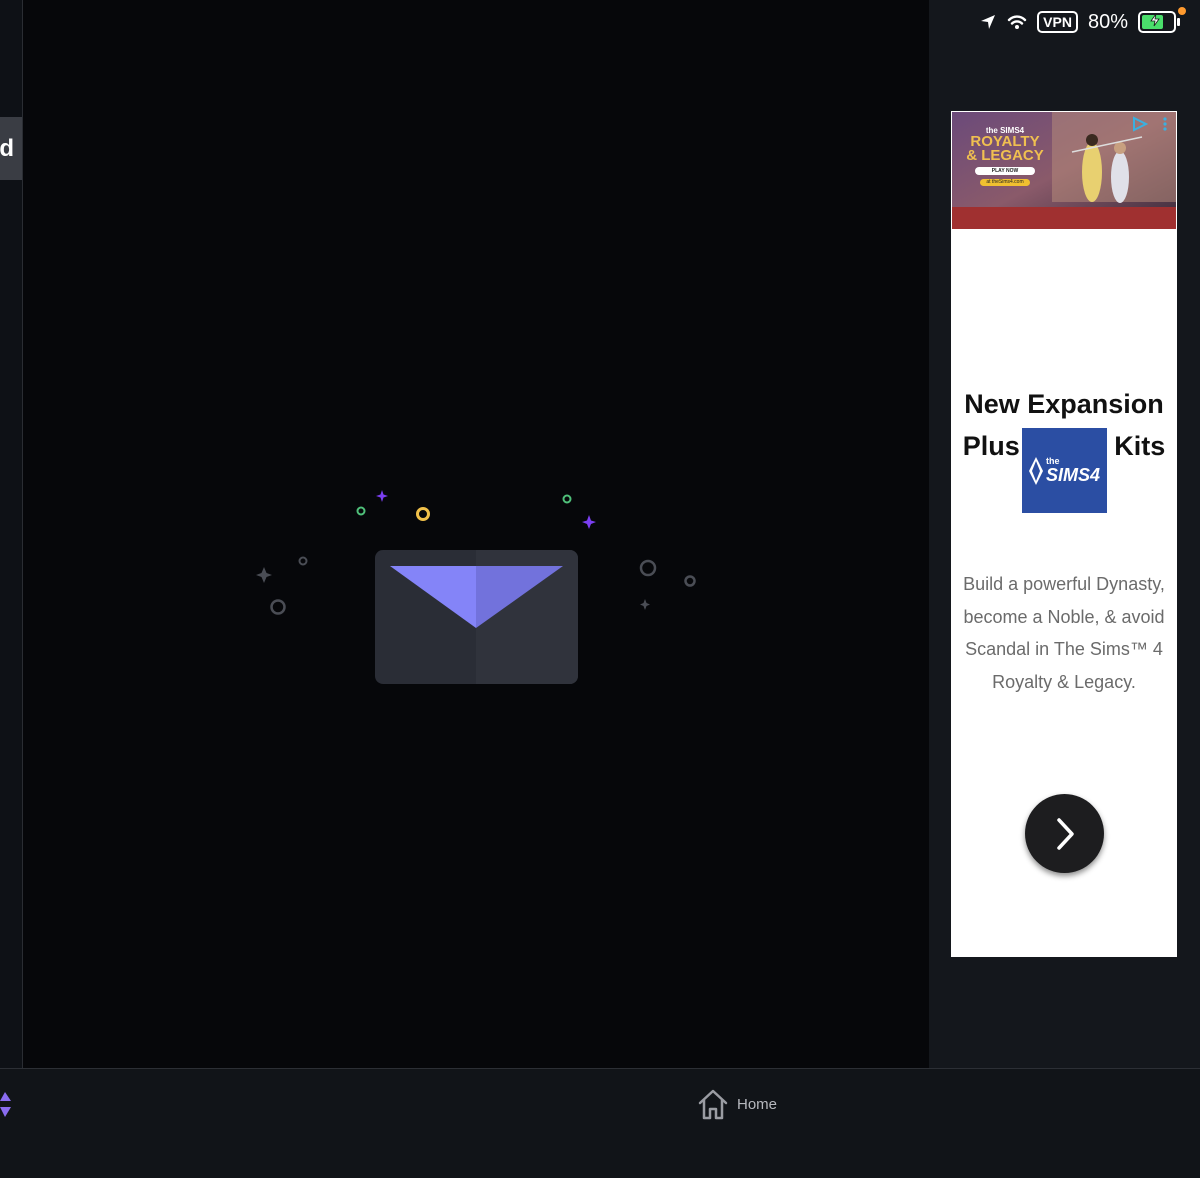 The width and height of the screenshot is (1200, 1178). What do you see at coordinates (7, 148) in the screenshot?
I see `left-tab-label: ed` at bounding box center [7, 148].